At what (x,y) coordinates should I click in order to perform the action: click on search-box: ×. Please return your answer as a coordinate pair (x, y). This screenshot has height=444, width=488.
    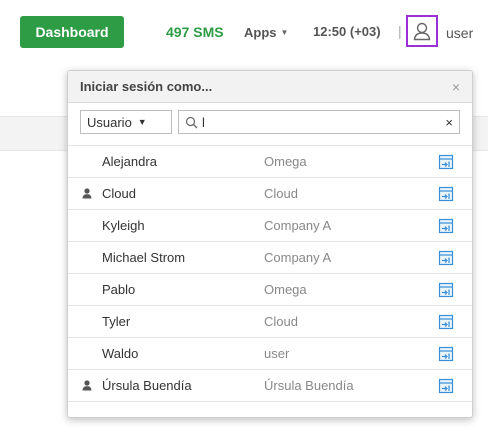
    Looking at the image, I should click on (319, 122).